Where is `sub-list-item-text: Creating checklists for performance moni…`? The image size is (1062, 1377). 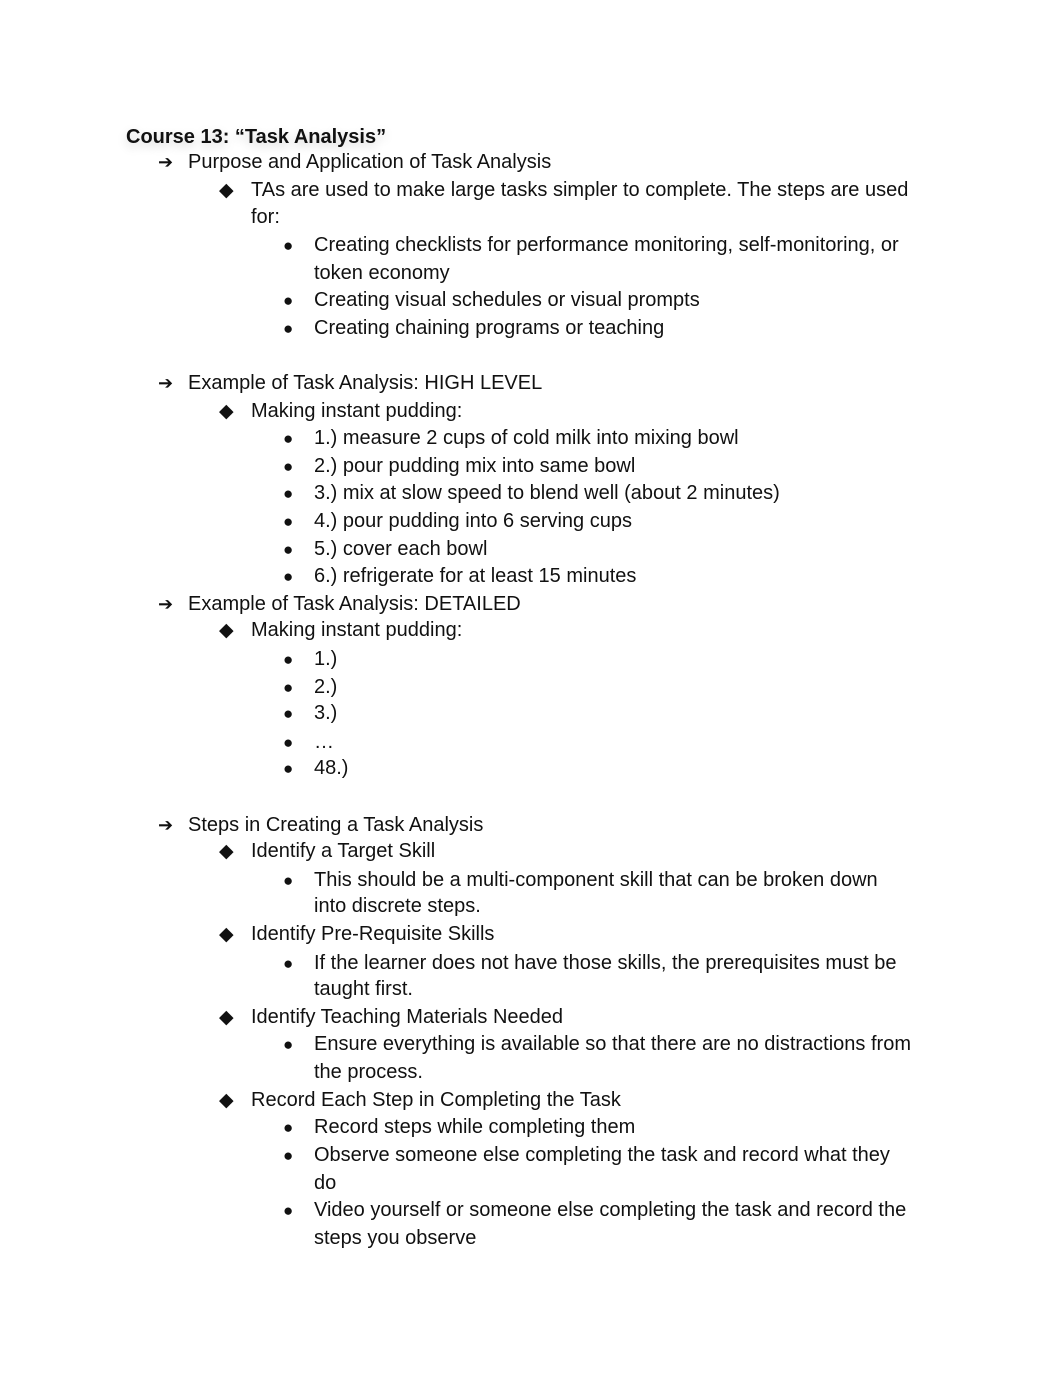
sub-list-item-text: Creating checklists for performance moni… is located at coordinates (606, 245).